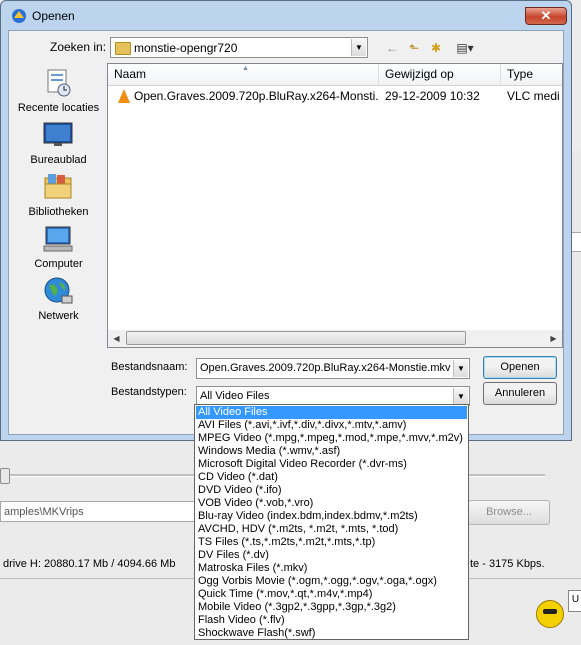 This screenshot has width=581, height=645. I want to click on place-libraries: Bibliotheken, so click(58, 198).